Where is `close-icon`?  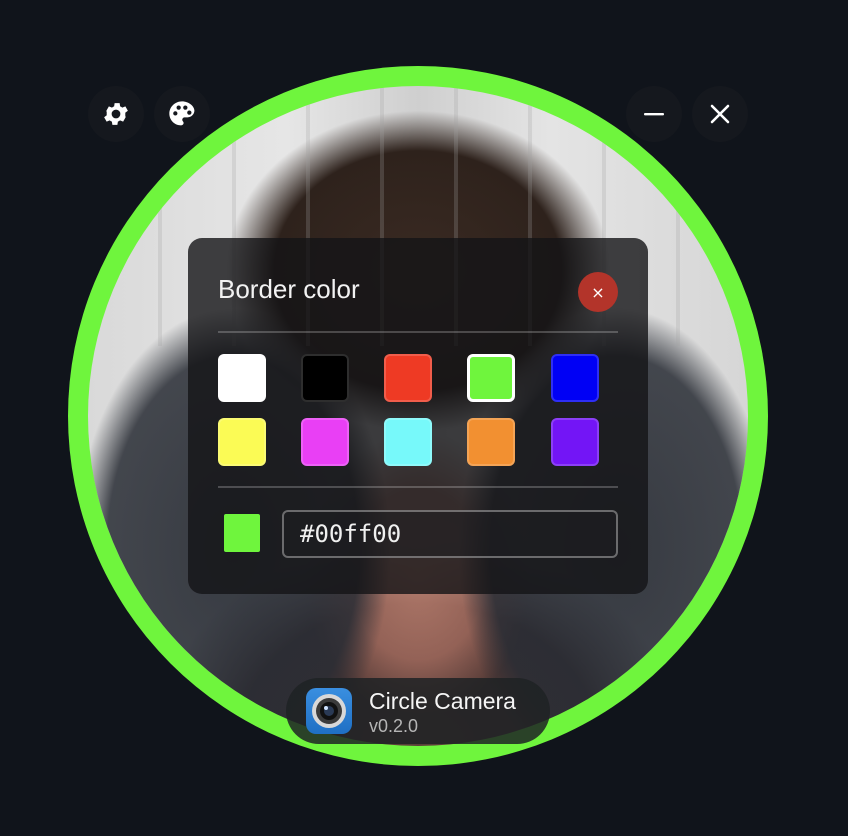
close-icon is located at coordinates (720, 114).